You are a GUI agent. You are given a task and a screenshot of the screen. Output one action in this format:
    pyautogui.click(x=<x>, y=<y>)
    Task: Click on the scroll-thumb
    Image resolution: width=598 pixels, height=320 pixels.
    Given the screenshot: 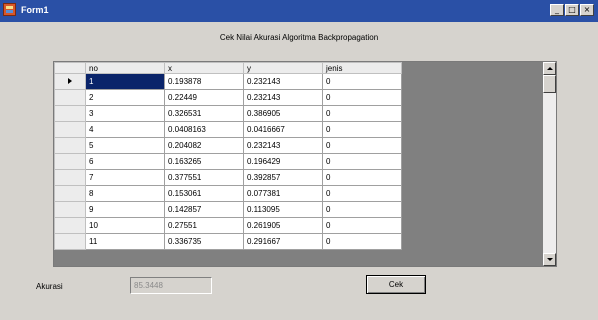 What is the action you would take?
    pyautogui.click(x=549, y=84)
    